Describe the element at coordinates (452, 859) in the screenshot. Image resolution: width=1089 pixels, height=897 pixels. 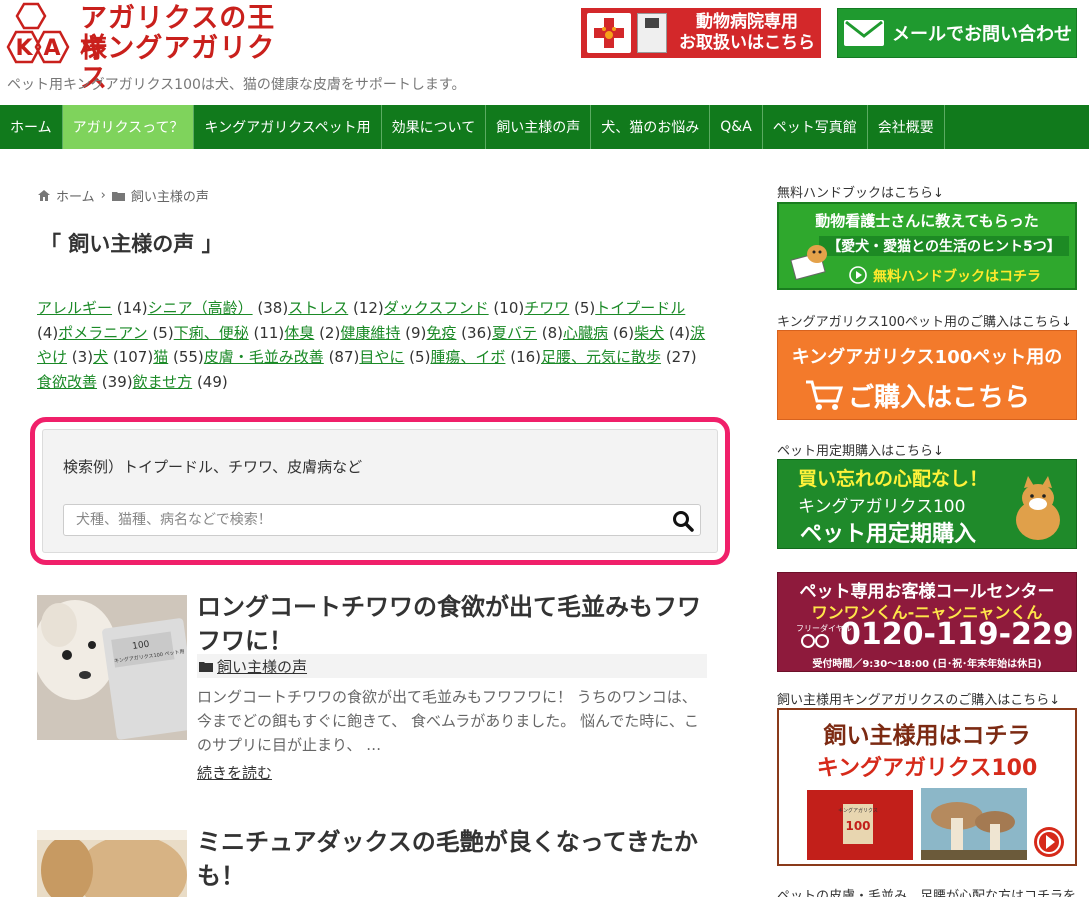
I see `post-title: ミニチュアダックスの毛艶が良くなってきたかも！` at that location.